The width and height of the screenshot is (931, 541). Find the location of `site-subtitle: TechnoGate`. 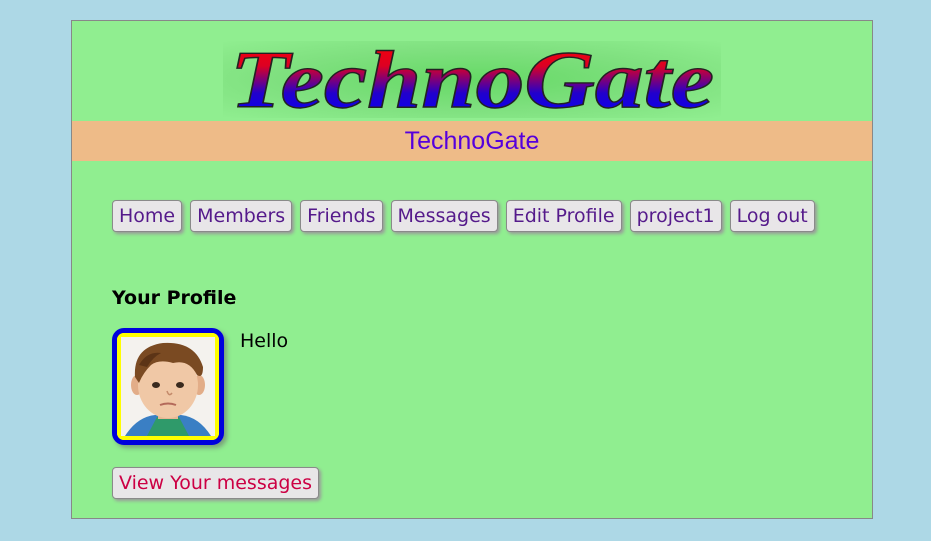

site-subtitle: TechnoGate is located at coordinates (472, 141).